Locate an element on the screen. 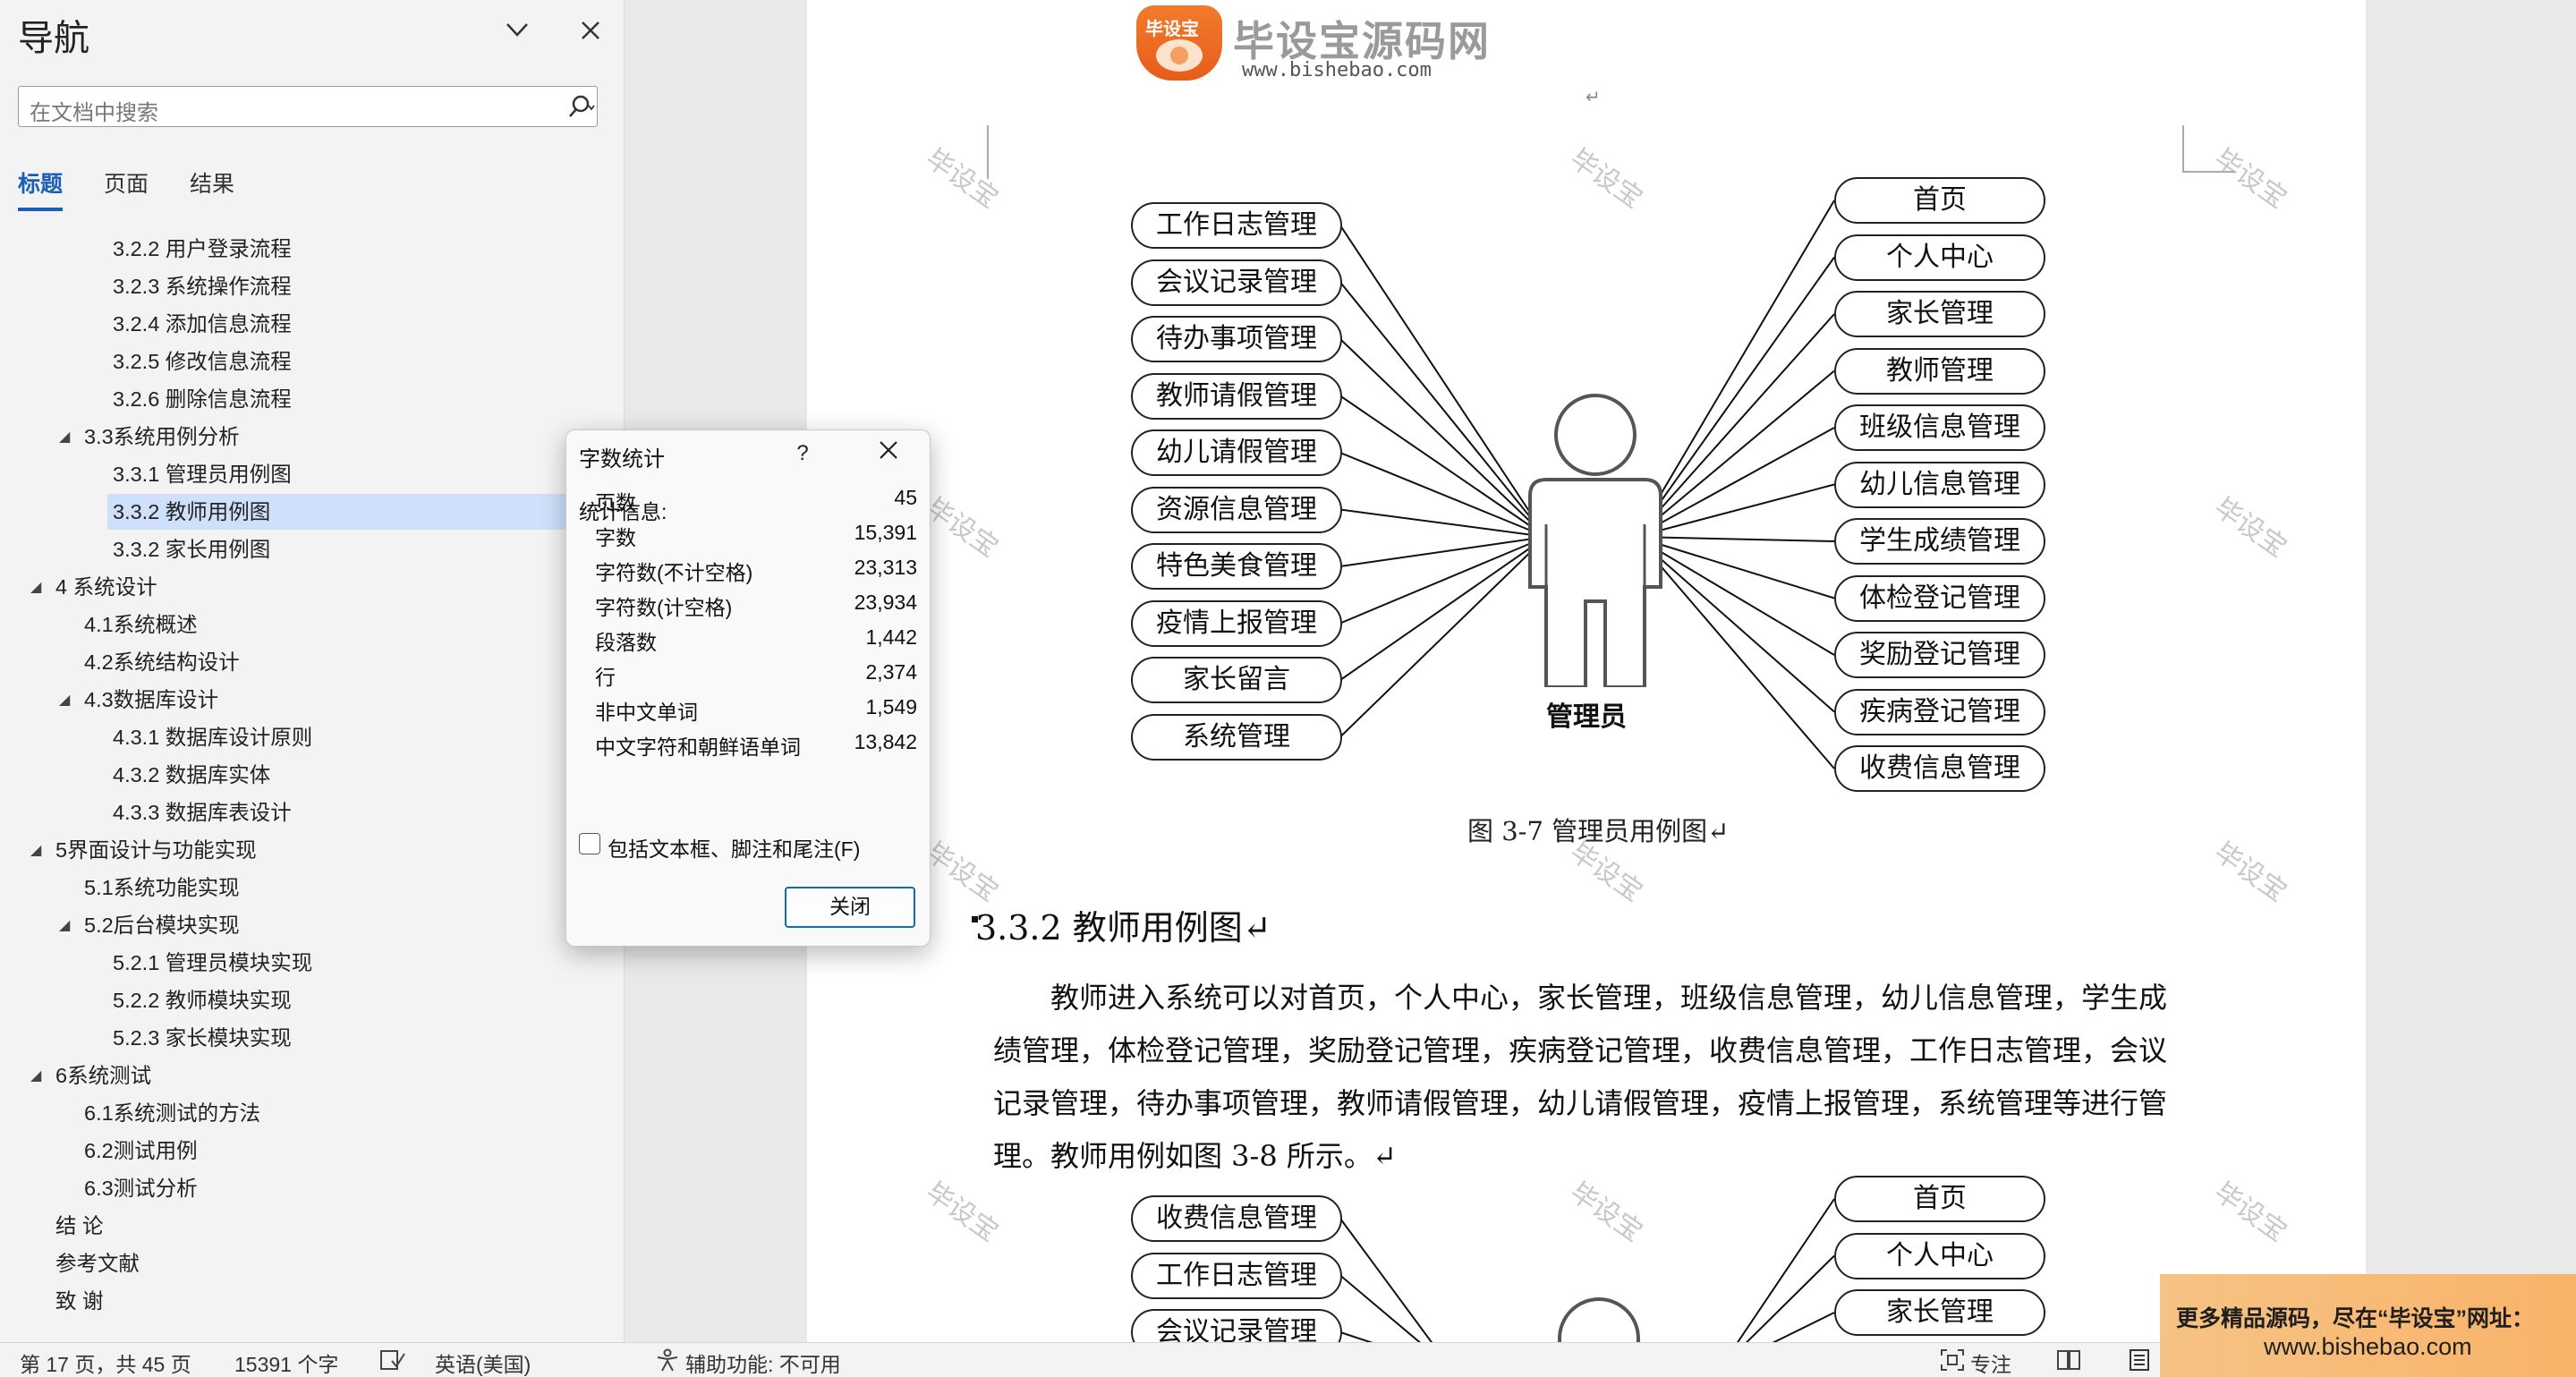 This screenshot has width=2576, height=1377. stat-label: 字符数(计空格) is located at coordinates (664, 607).